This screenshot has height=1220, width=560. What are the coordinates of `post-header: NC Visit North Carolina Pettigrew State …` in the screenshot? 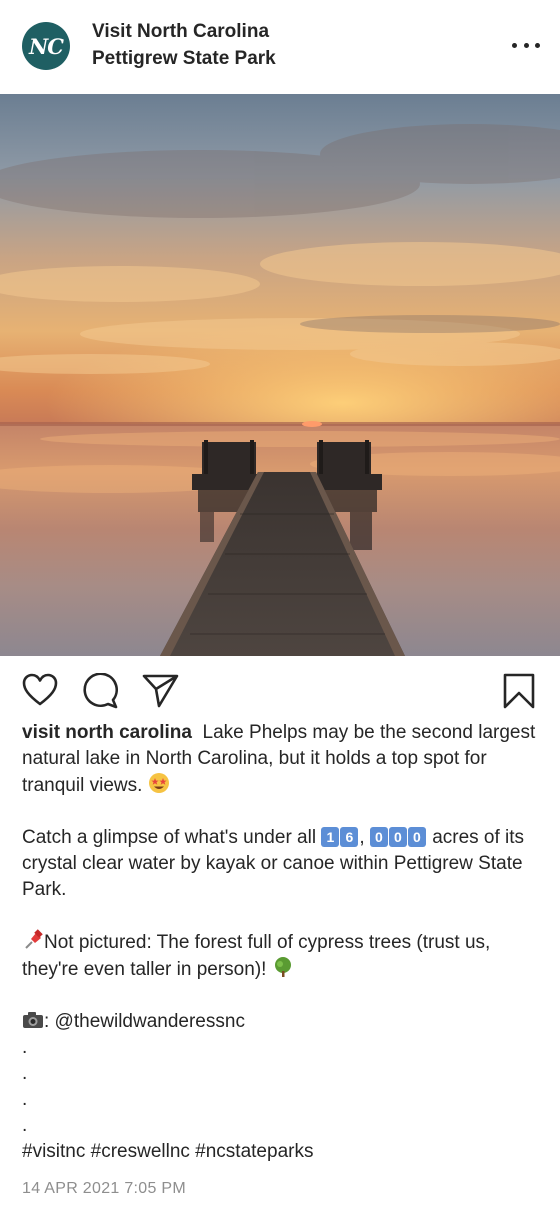 It's located at (280, 47).